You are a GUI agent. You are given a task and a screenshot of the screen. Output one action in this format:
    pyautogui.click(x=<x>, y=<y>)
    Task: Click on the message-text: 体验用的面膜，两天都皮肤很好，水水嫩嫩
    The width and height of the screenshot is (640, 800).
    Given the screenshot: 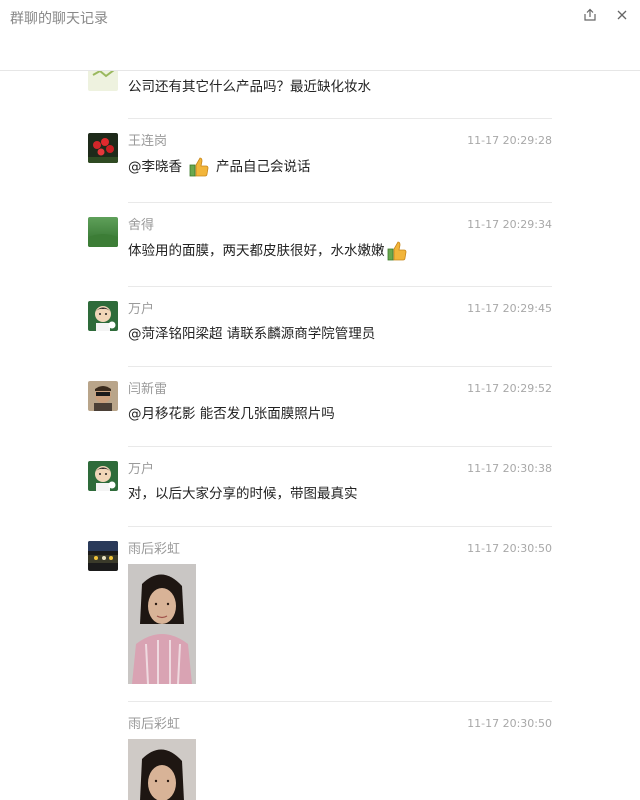 What is the action you would take?
    pyautogui.click(x=268, y=251)
    